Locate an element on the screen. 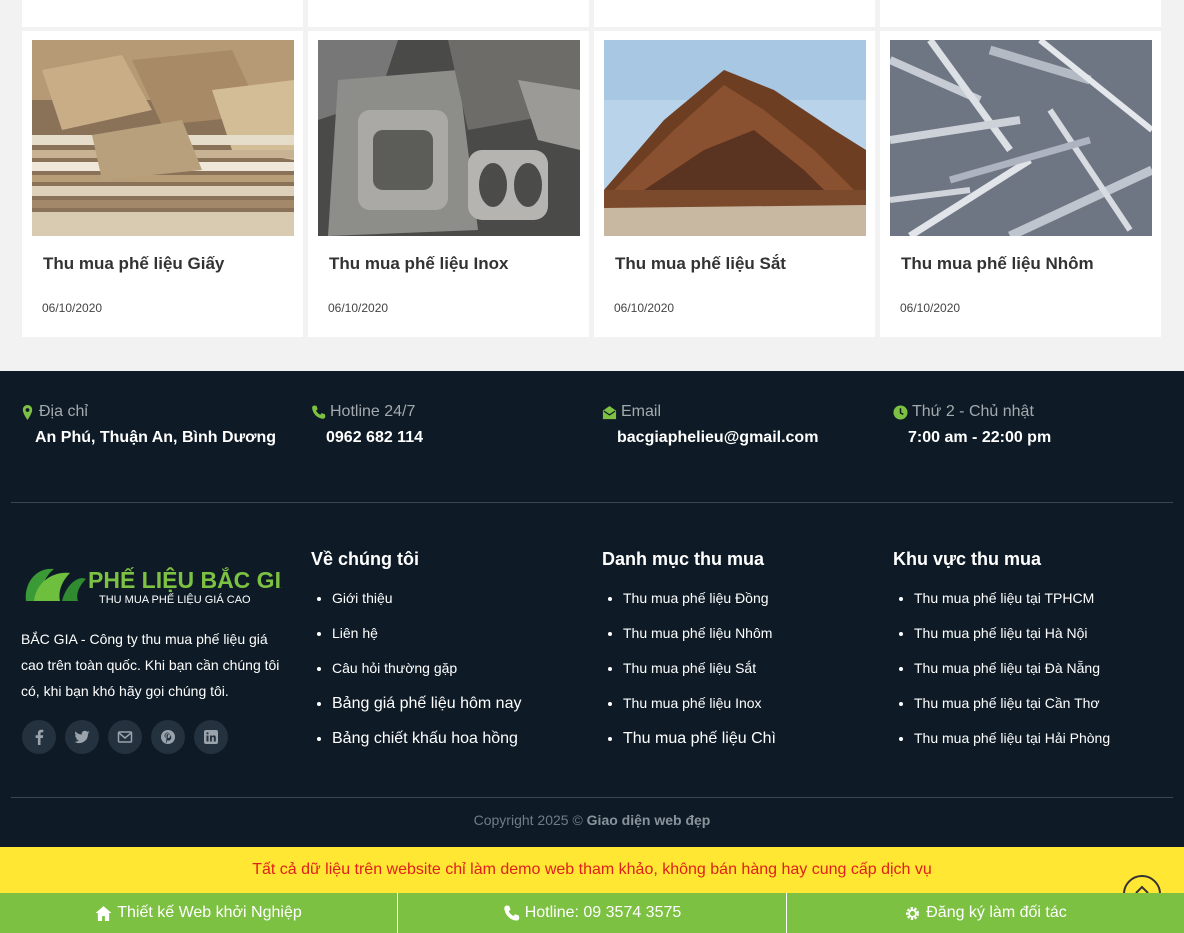 This screenshot has width=1184, height=933. social-links is located at coordinates (125, 737).